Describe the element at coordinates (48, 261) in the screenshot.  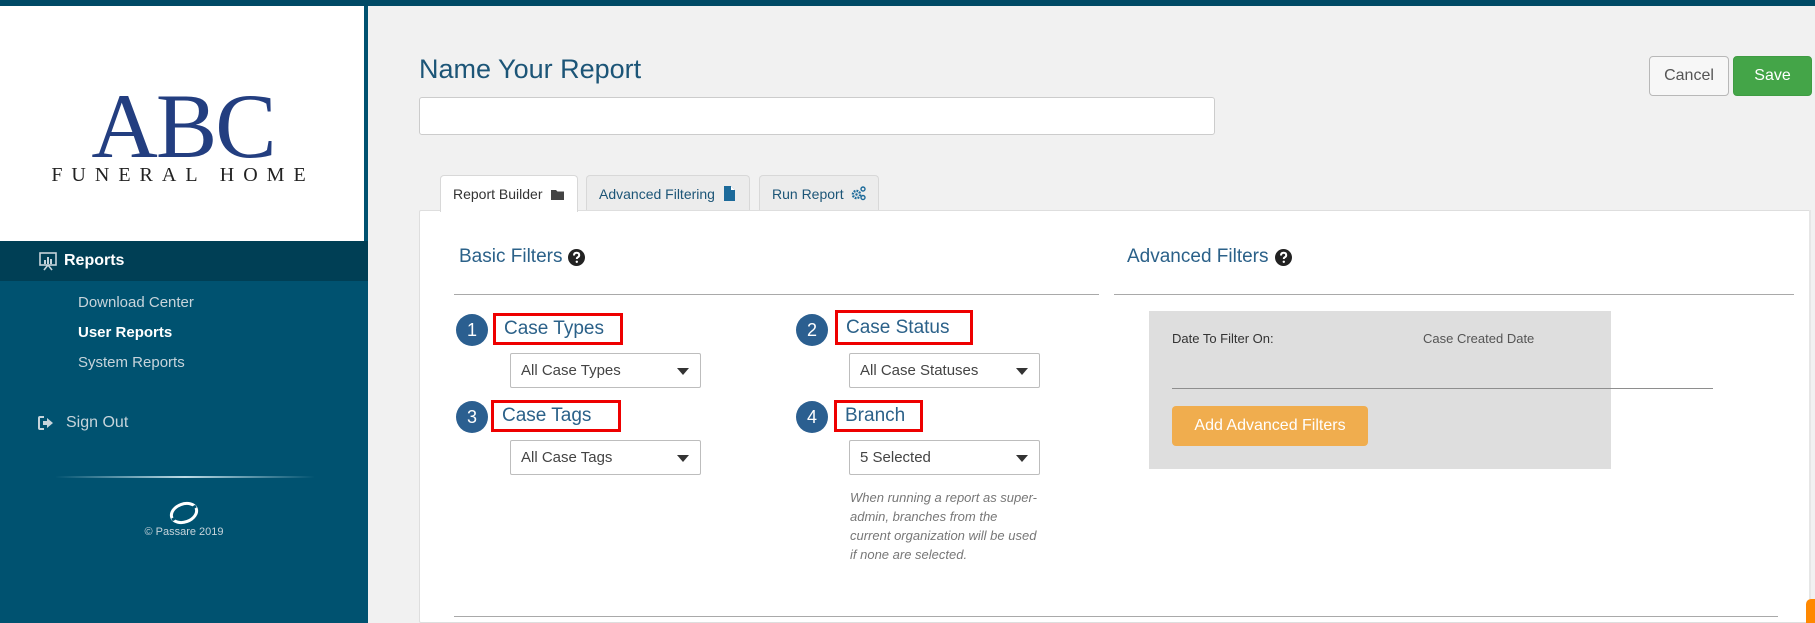
I see `presentation-chart-icon` at that location.